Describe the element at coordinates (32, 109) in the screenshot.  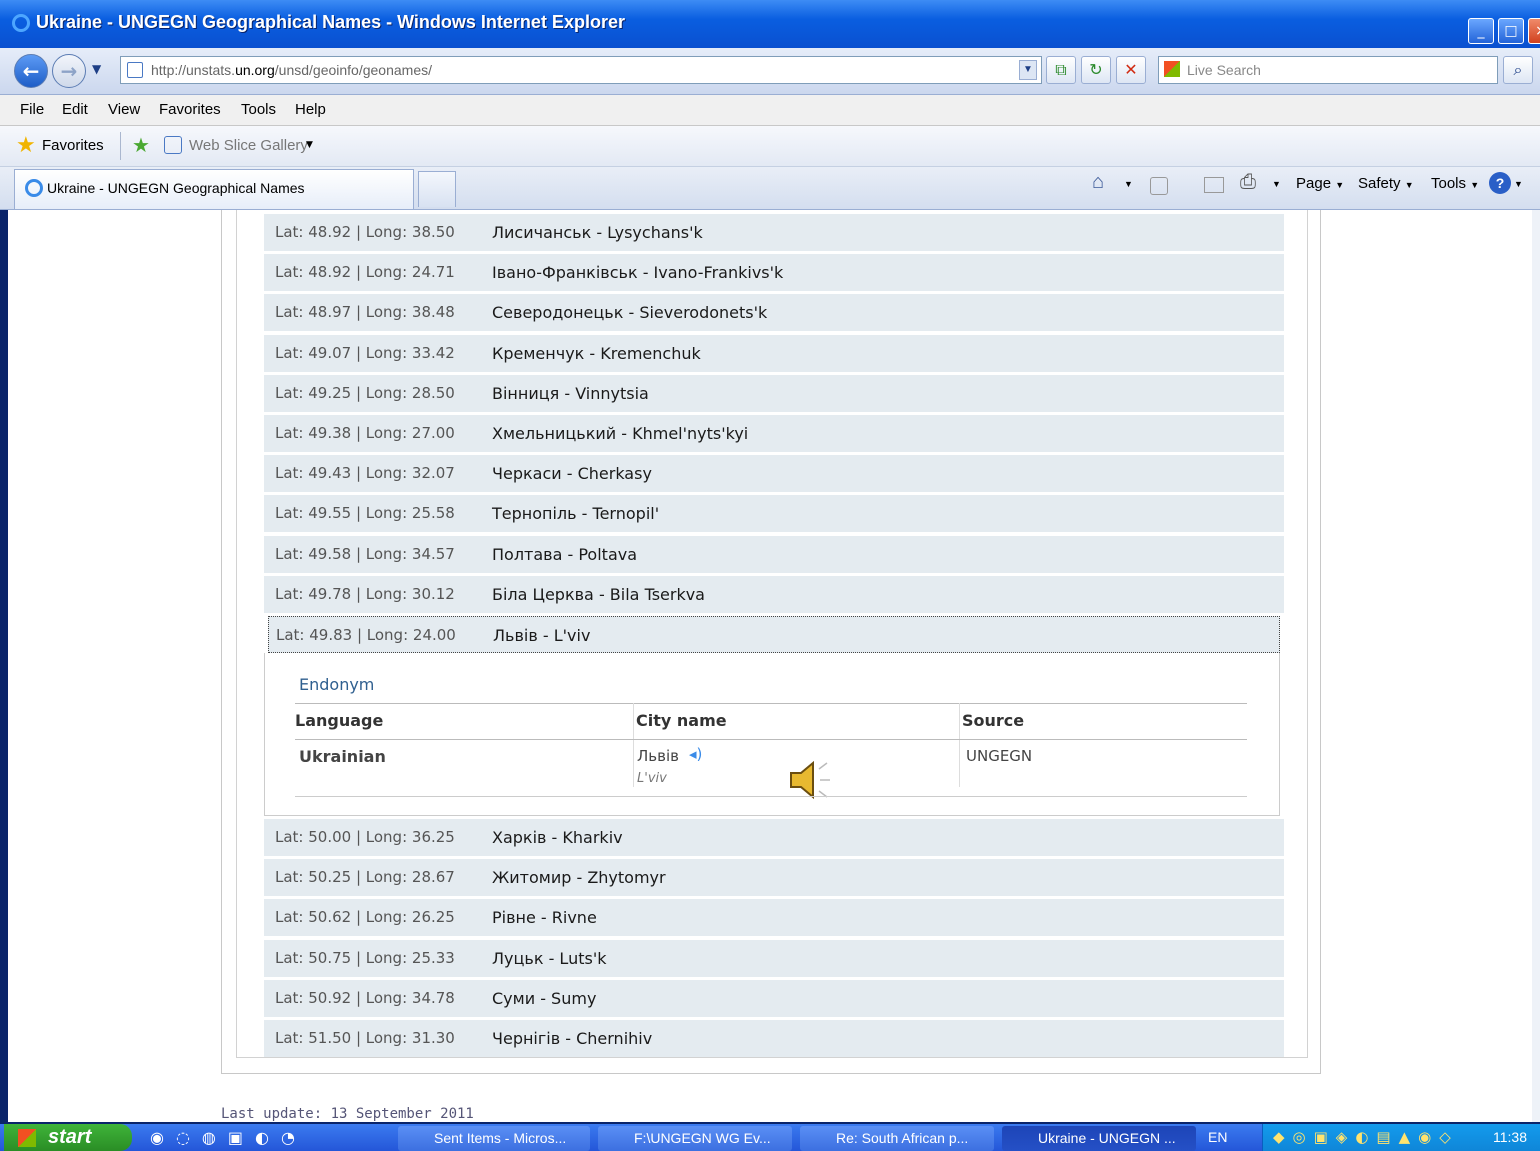
I see `menu-file: File` at that location.